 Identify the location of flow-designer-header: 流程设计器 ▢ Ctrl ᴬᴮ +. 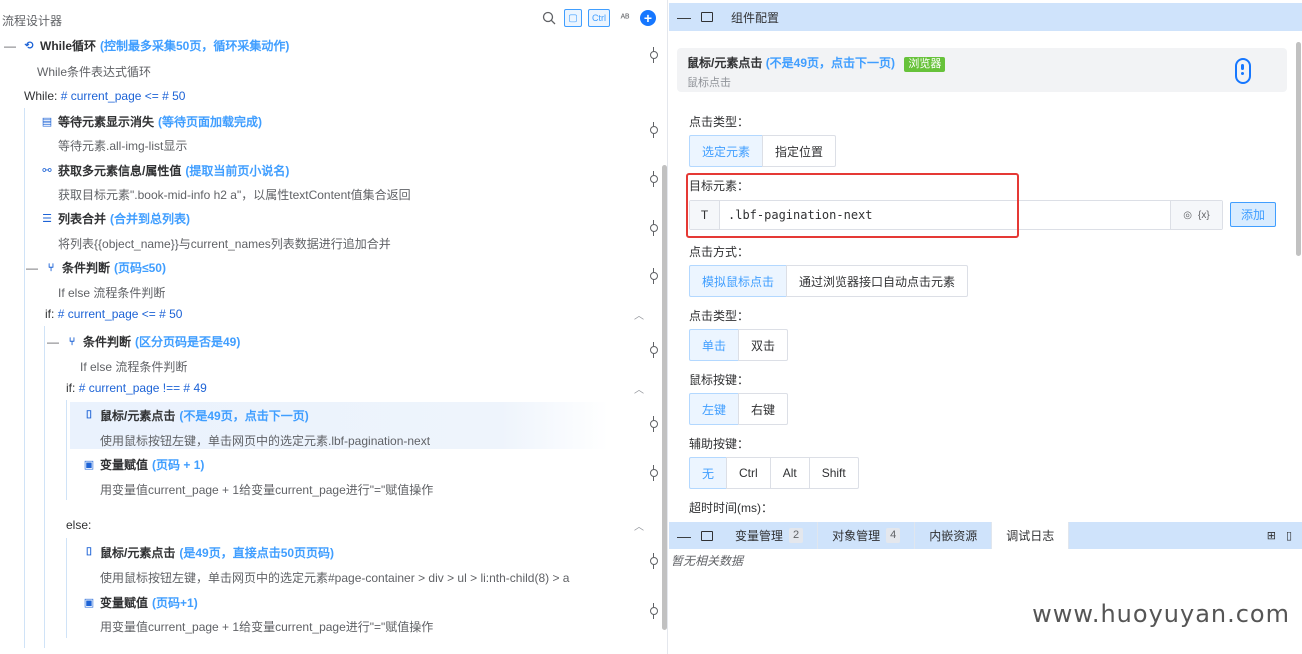
(333, 17).